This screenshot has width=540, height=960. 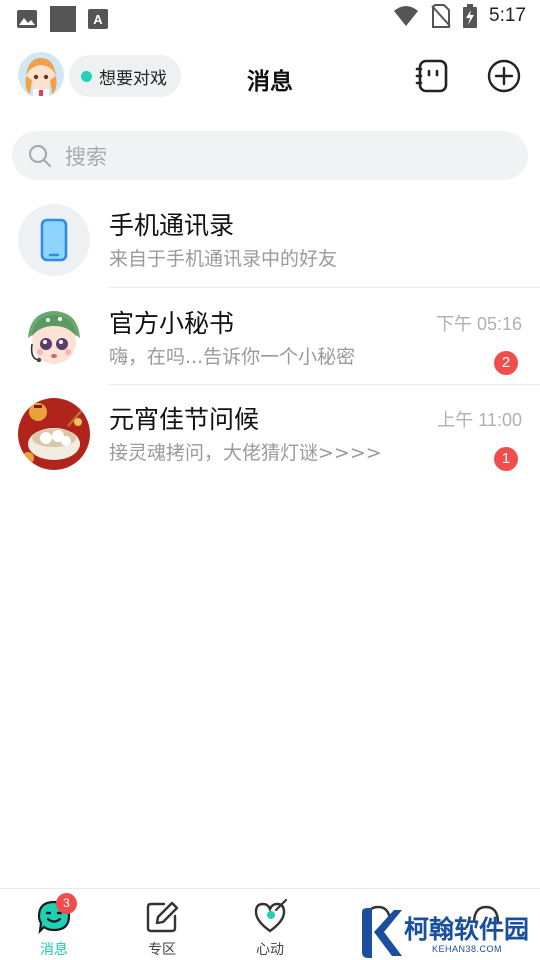 I want to click on page-title: 消息, so click(x=270, y=82).